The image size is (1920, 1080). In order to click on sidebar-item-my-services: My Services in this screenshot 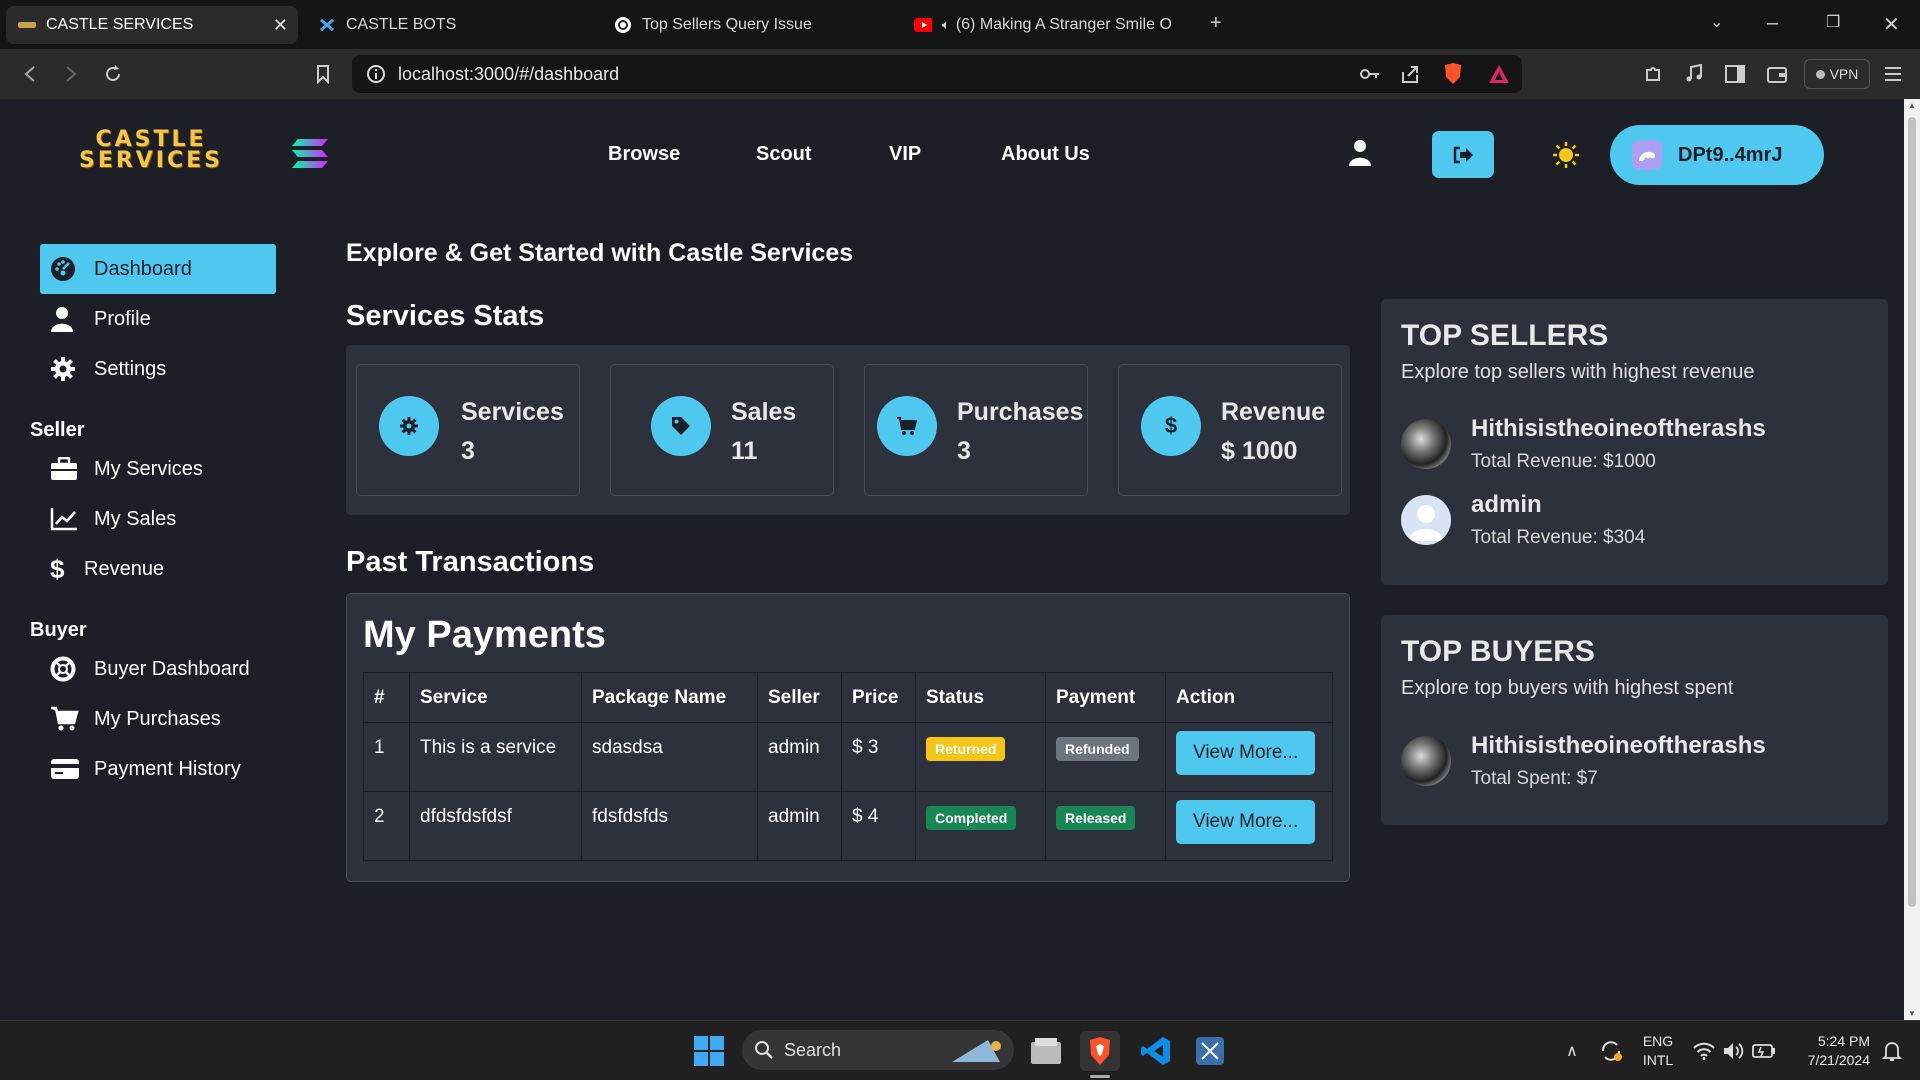, I will do `click(158, 469)`.